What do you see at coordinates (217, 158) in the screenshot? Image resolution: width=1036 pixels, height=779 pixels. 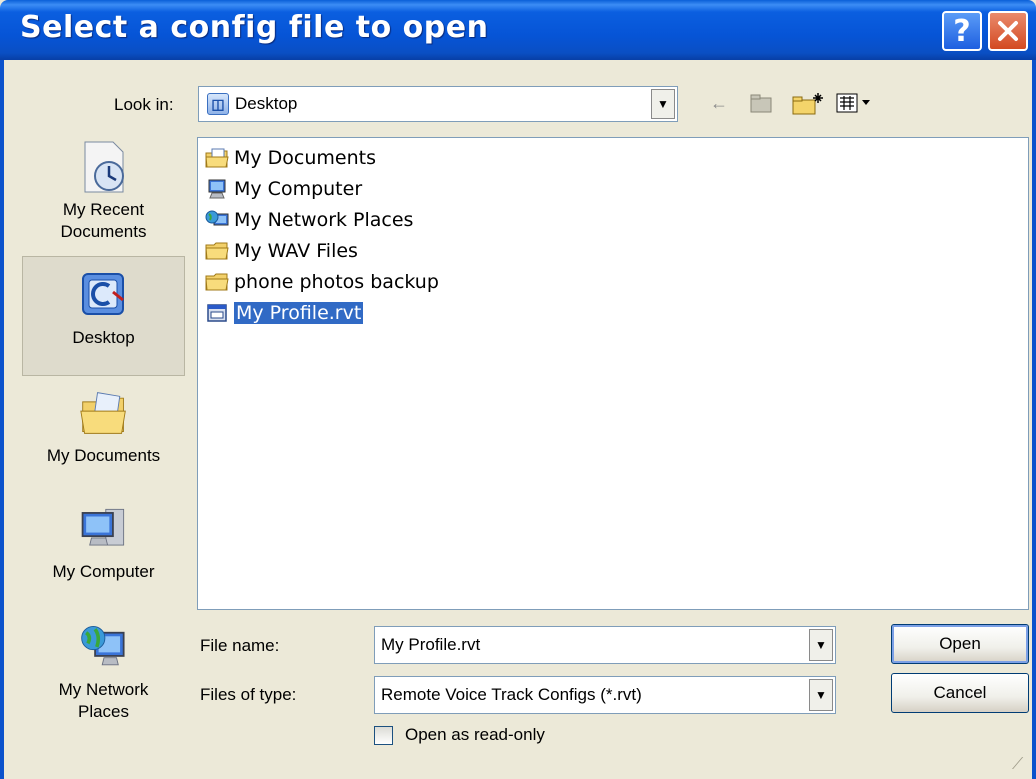 I see `documents-folder-icon` at bounding box center [217, 158].